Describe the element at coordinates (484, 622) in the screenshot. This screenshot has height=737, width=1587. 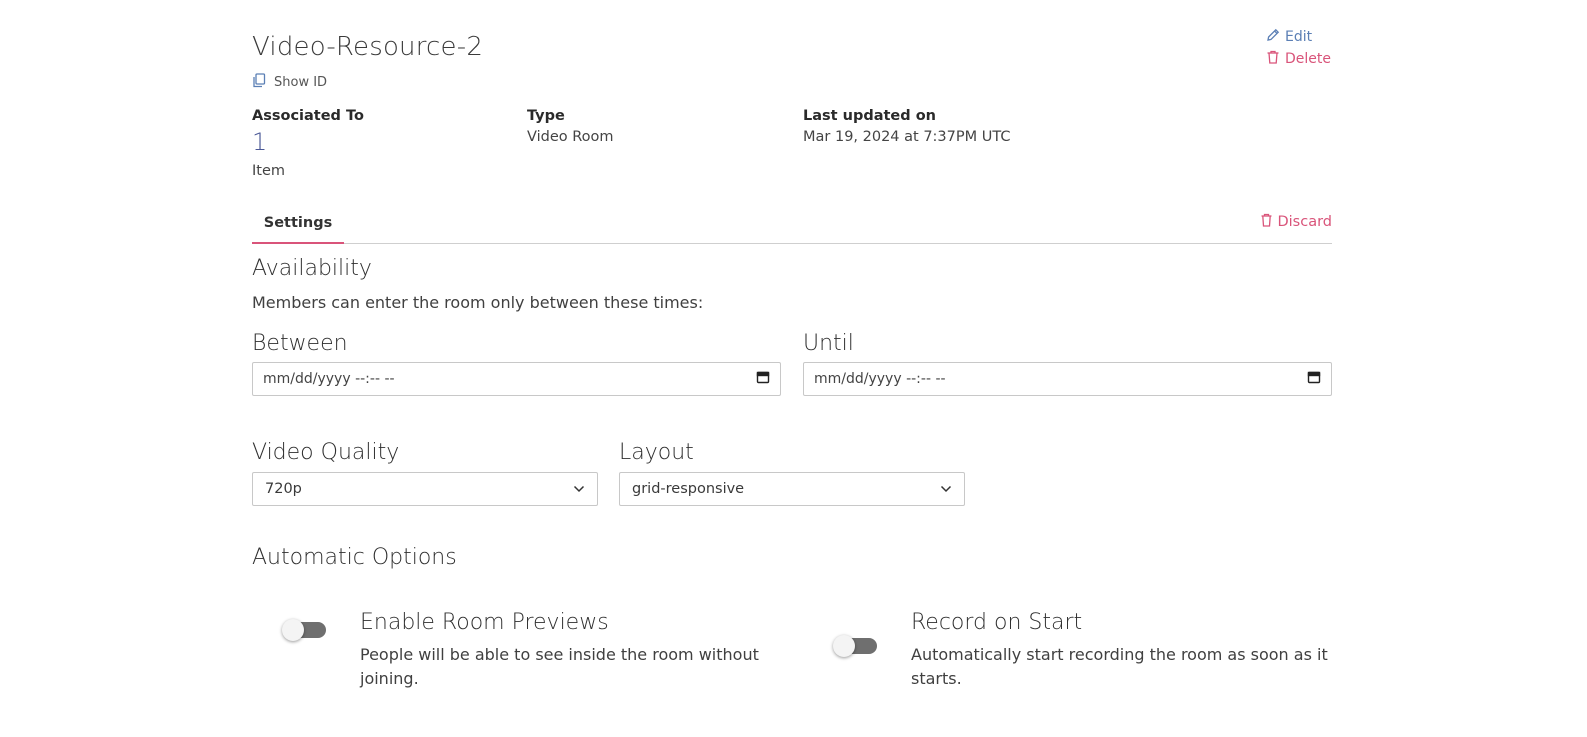
I see `room-previews-title: Enable Room Previews` at that location.